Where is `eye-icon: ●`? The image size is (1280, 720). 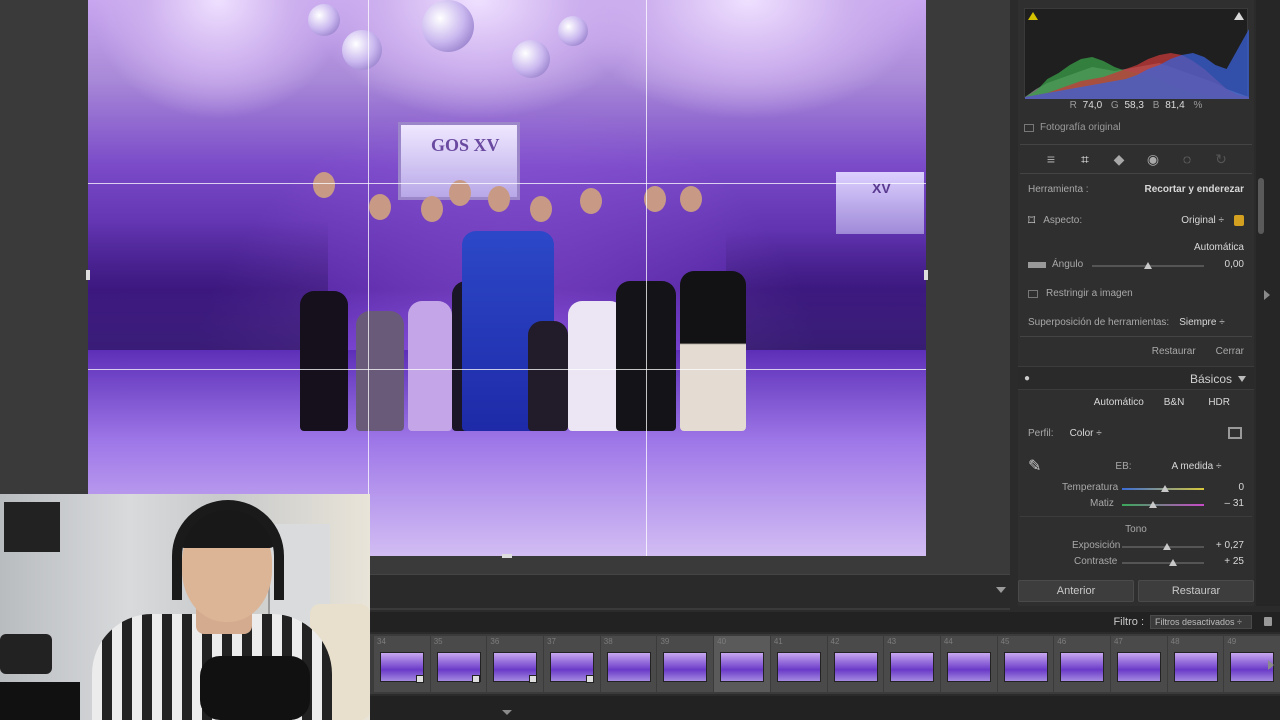 eye-icon: ● is located at coordinates (1027, 378).